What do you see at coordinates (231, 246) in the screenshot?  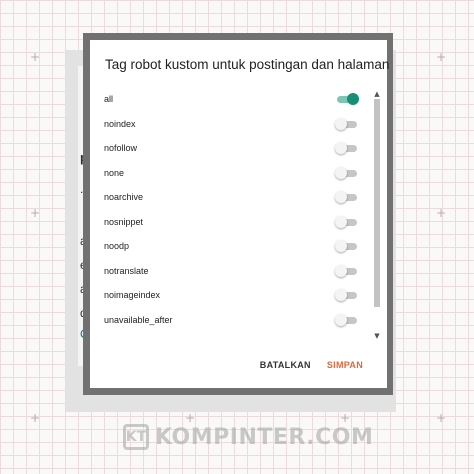 I see `option-row-noodp: noodp` at bounding box center [231, 246].